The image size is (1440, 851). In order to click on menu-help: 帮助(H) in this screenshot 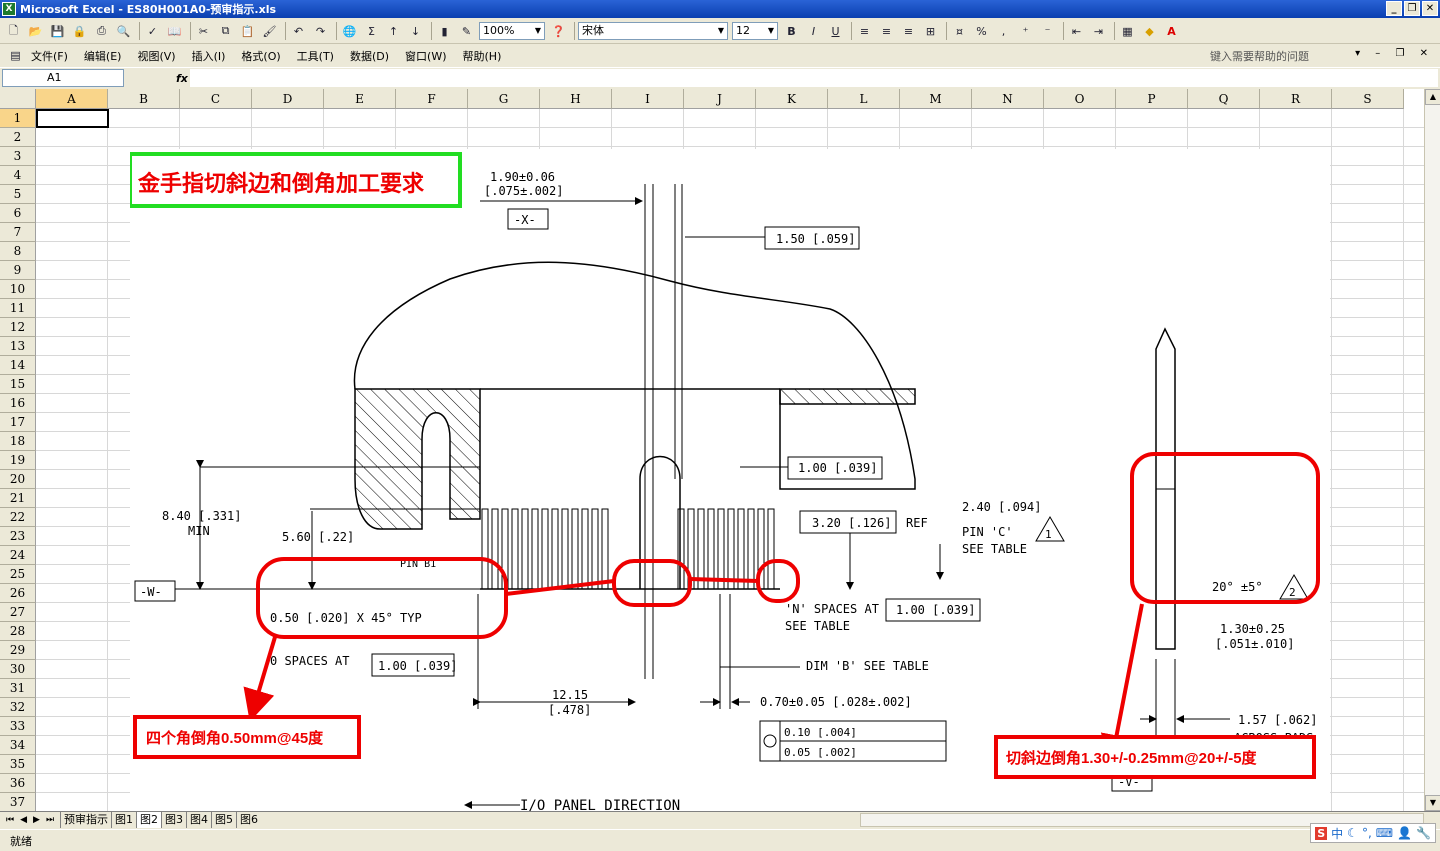, I will do `click(482, 56)`.